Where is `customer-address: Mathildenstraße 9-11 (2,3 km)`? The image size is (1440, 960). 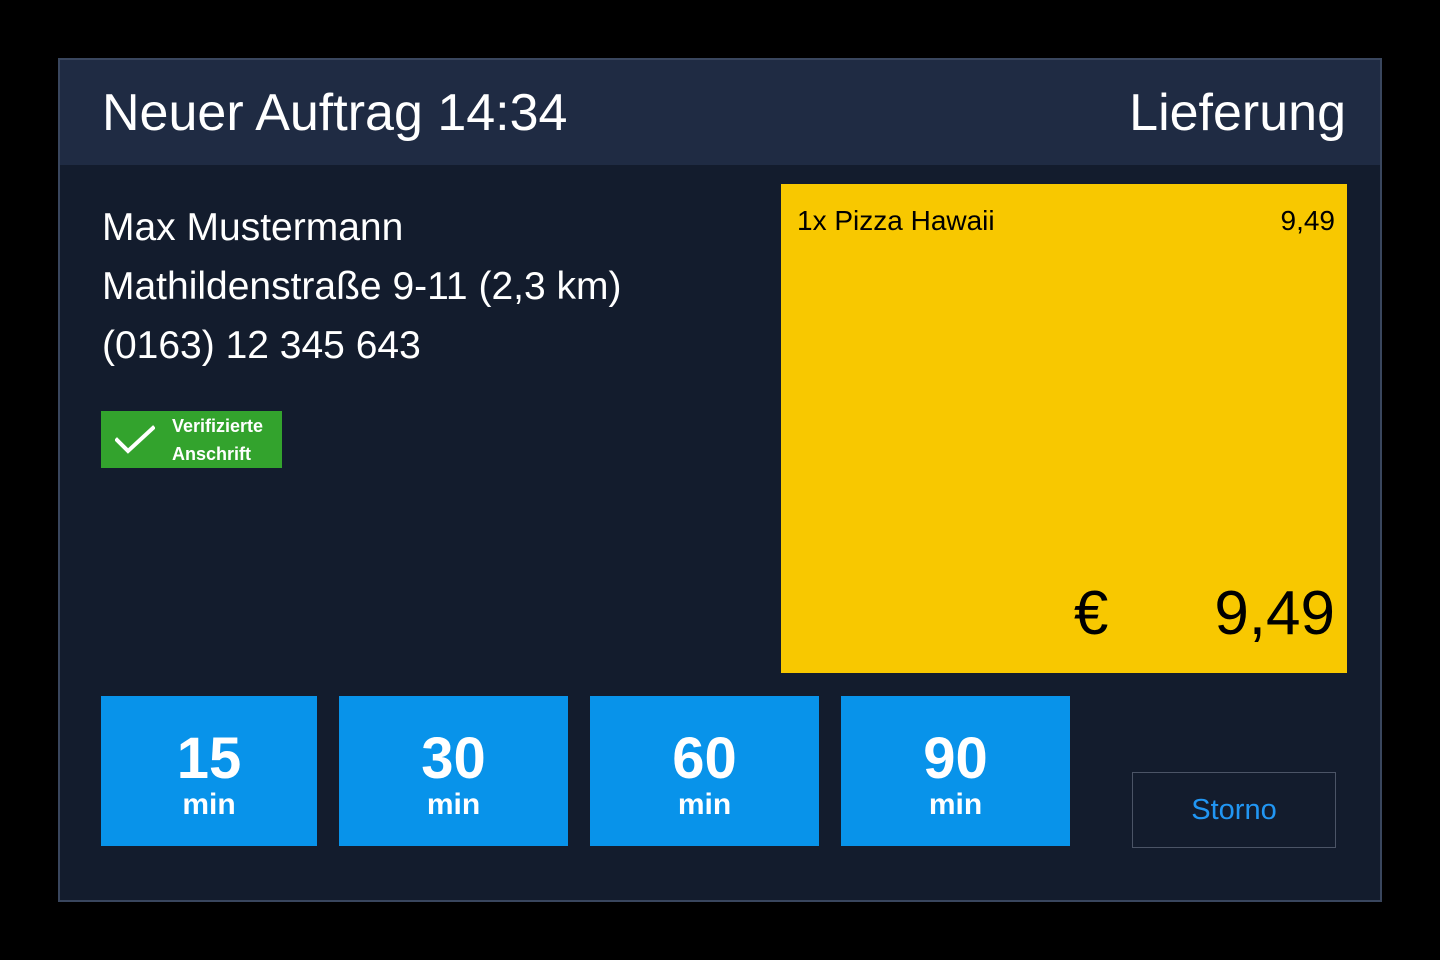
customer-address: Mathildenstraße 9-11 (2,3 km) is located at coordinates (362, 286).